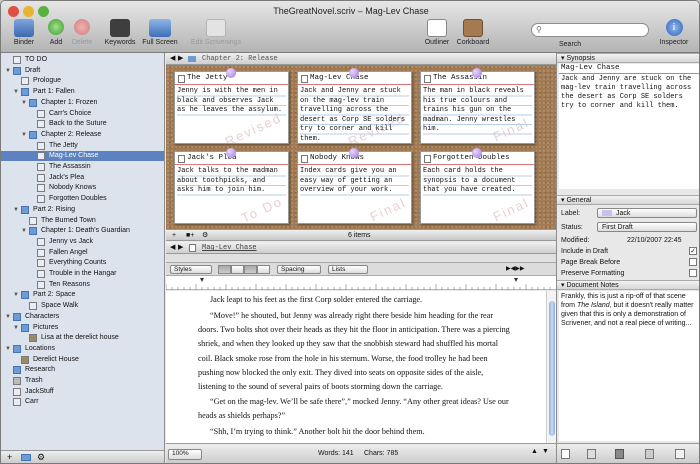 Image resolution: width=700 pixels, height=464 pixels. I want to click on keywords-button: Keywords, so click(120, 32).